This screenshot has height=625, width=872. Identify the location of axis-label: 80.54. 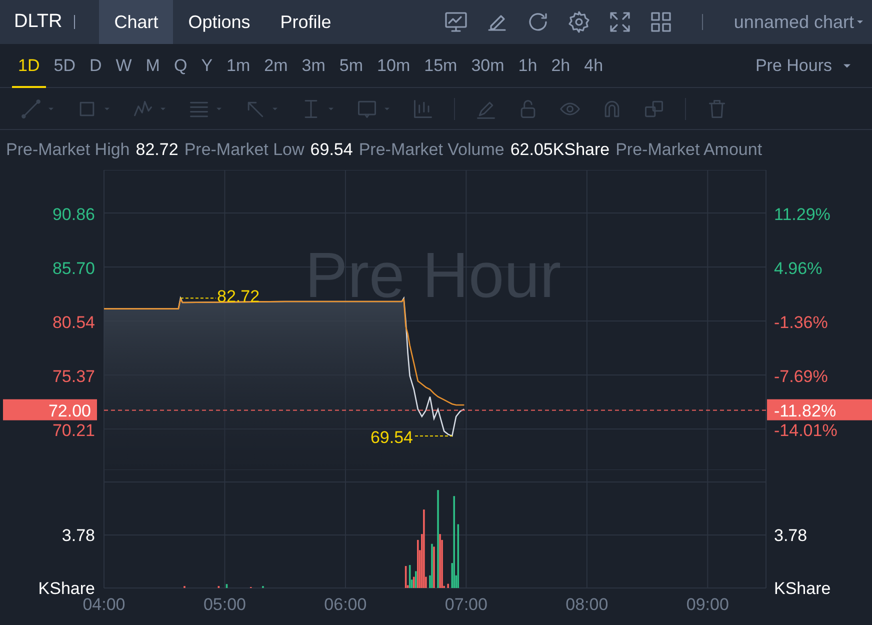
(73, 322).